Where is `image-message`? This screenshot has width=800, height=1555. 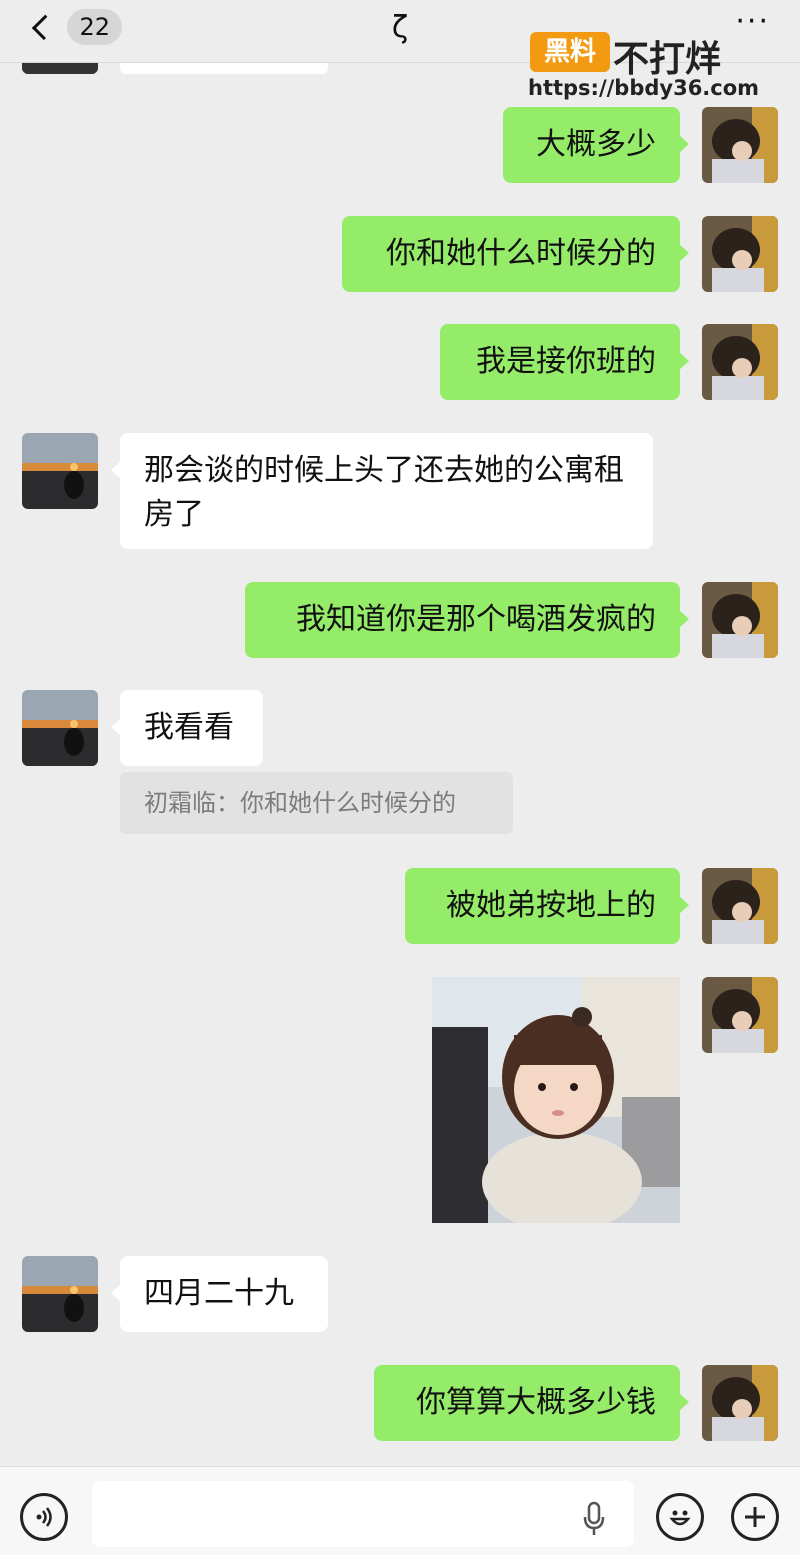
image-message is located at coordinates (556, 1100).